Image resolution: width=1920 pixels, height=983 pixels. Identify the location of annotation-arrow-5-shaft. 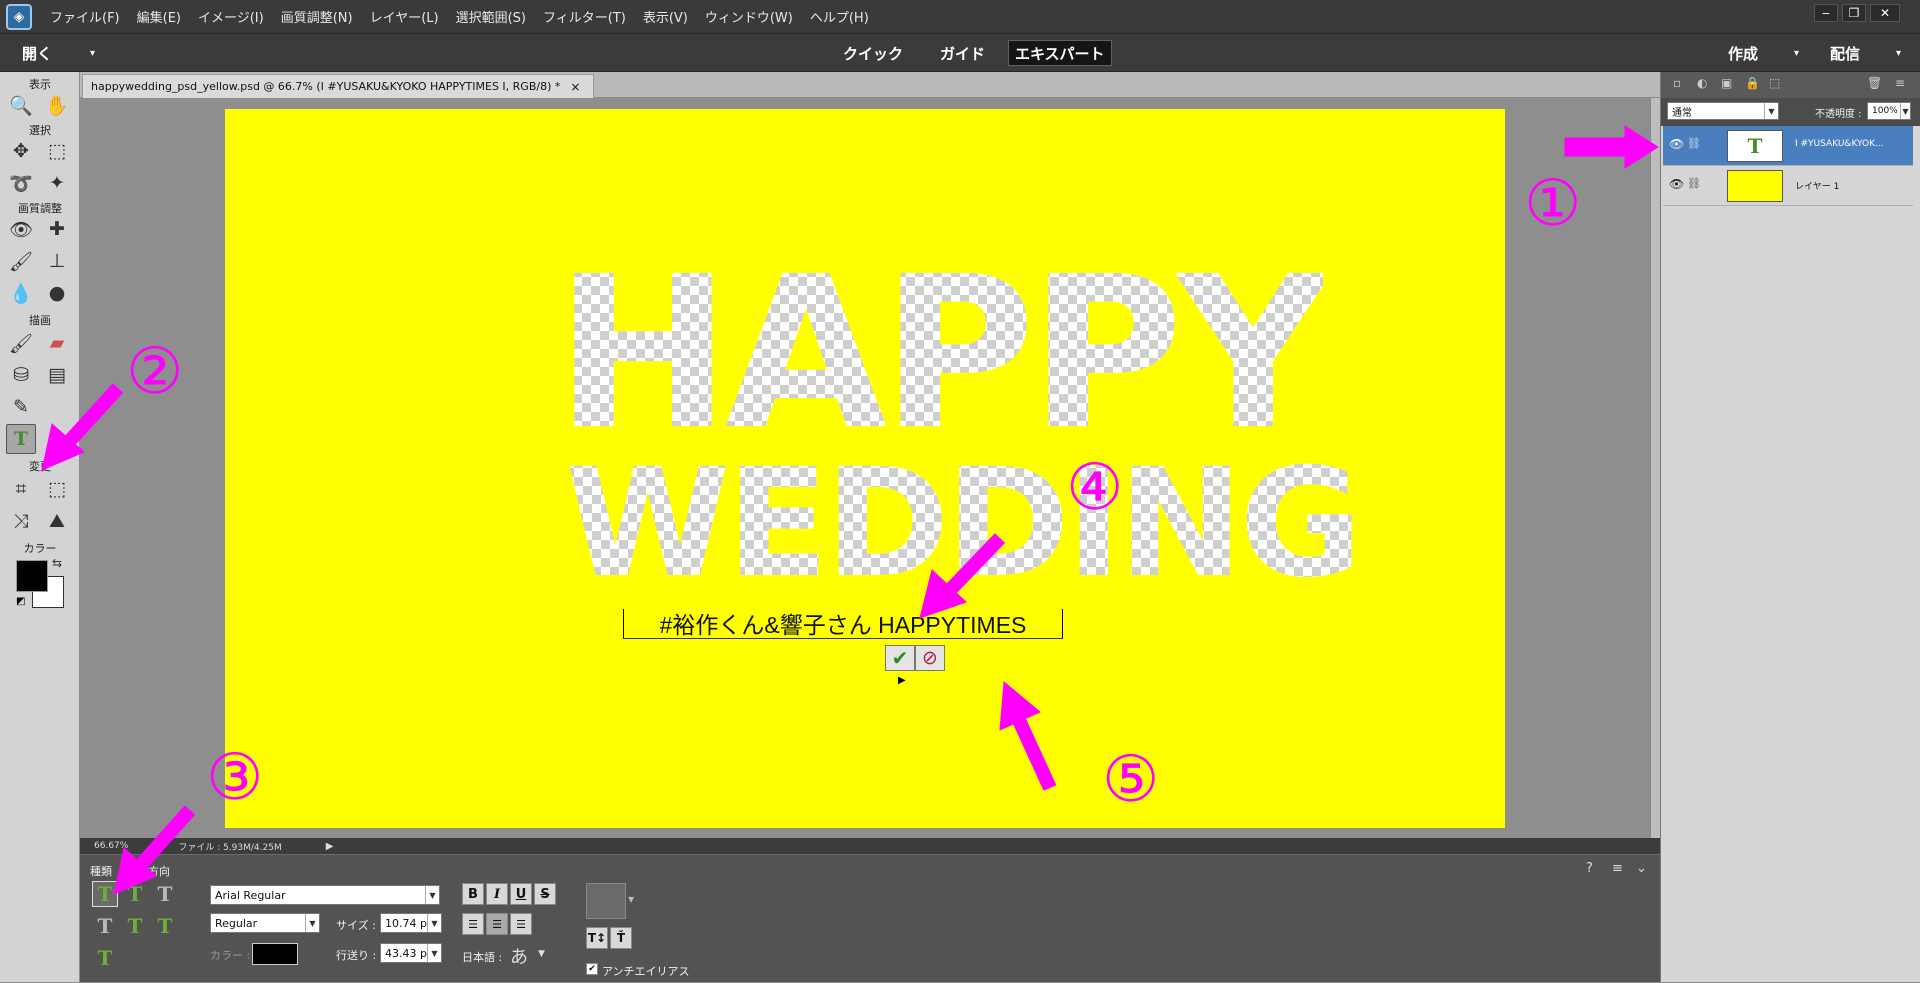
(1034, 753).